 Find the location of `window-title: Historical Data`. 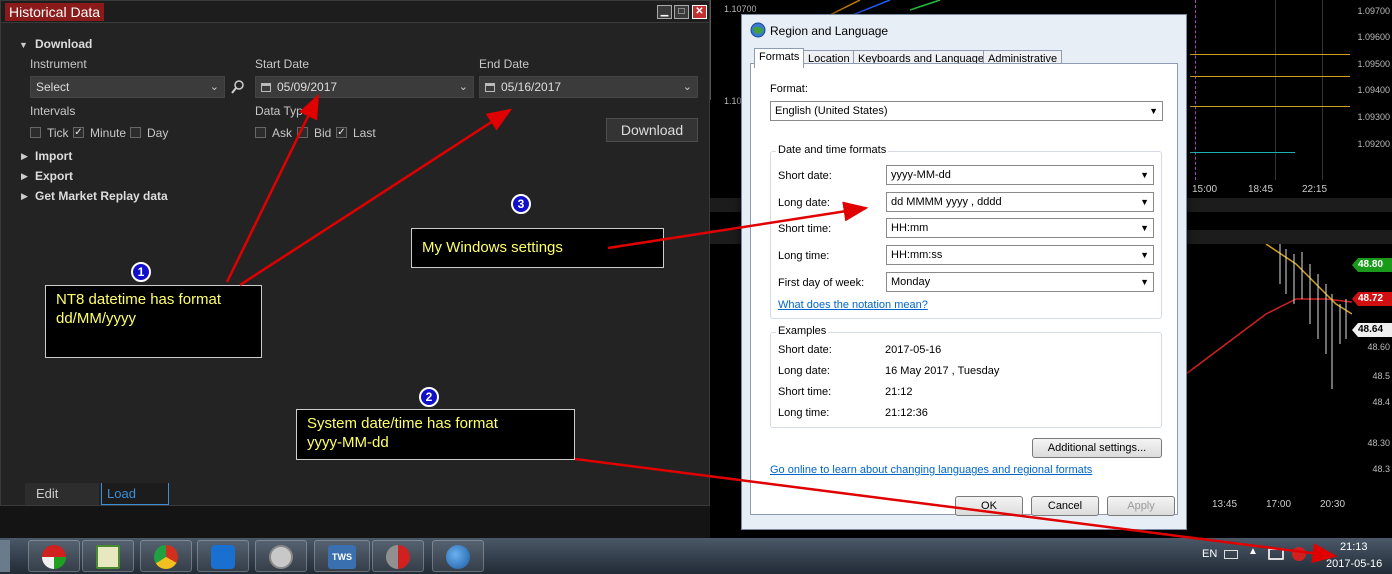

window-title: Historical Data is located at coordinates (55, 12).